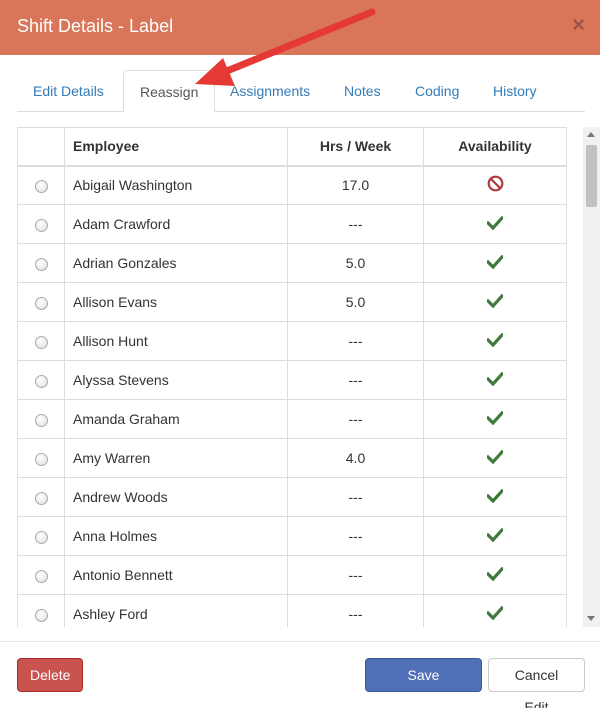 This screenshot has width=600, height=708. I want to click on table-row: Allison Evans 5.0, so click(292, 302).